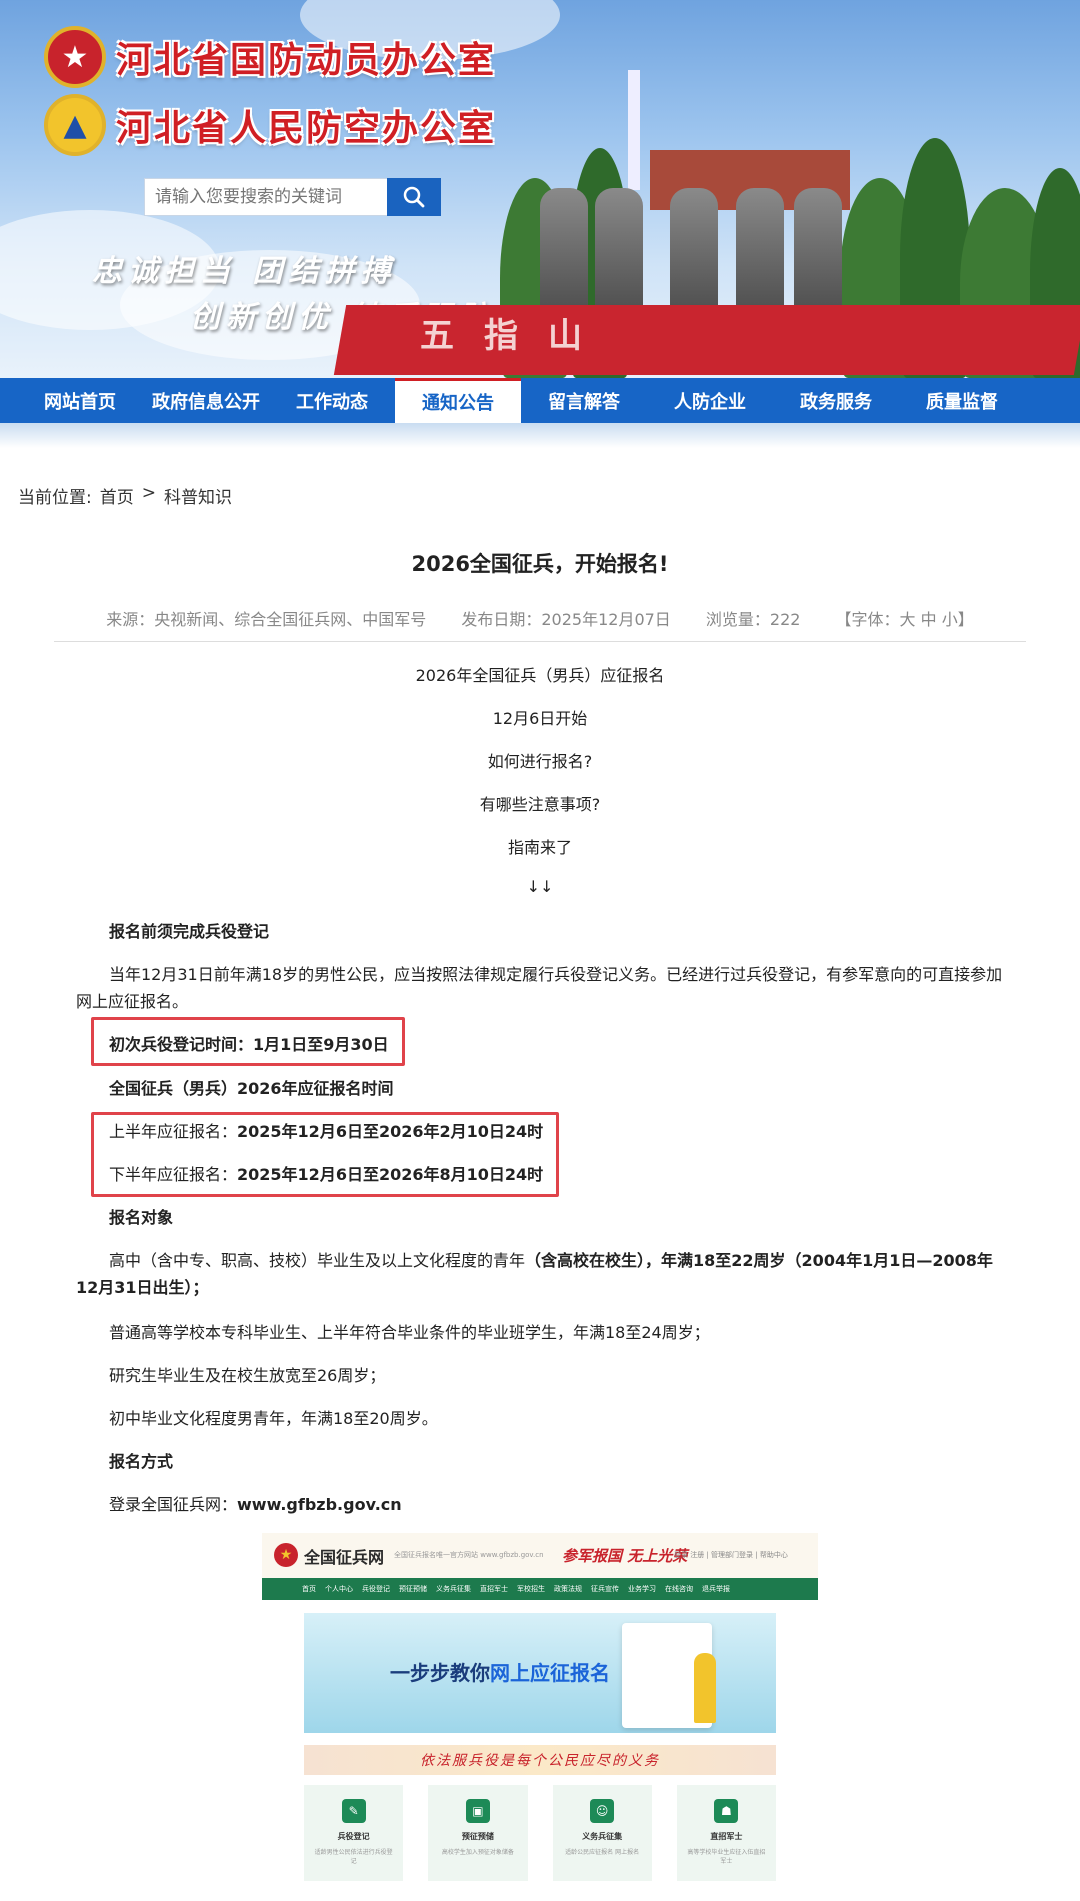 This screenshot has width=1080, height=1901. I want to click on first-half-label: 上半年应征报名：, so click(173, 1131).